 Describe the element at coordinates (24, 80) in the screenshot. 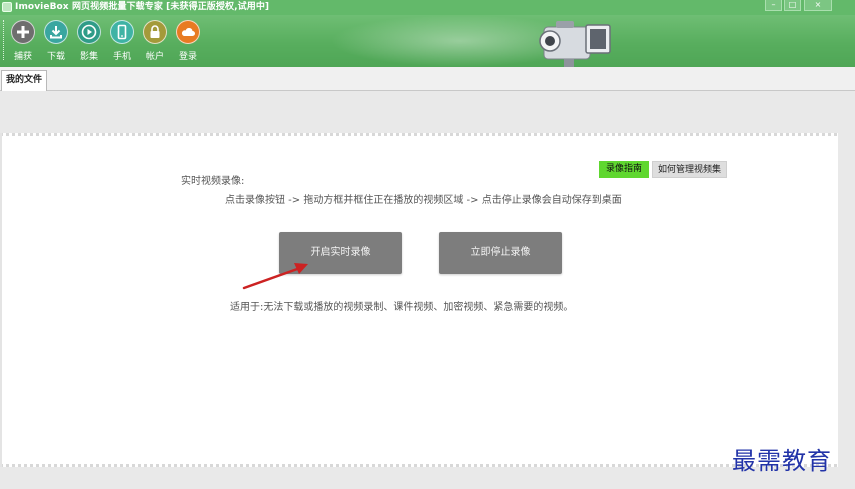

I see `tab-my-files: 我的文件` at that location.